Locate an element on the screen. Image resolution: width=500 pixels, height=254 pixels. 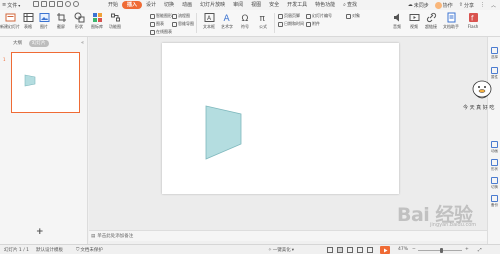
collapse-panel-icon: « is located at coordinates (82, 43).